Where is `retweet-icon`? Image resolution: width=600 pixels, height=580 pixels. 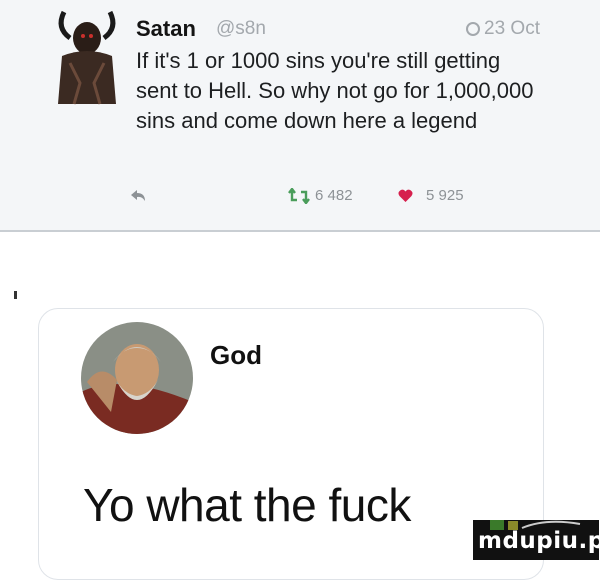
retweet-icon is located at coordinates (299, 196).